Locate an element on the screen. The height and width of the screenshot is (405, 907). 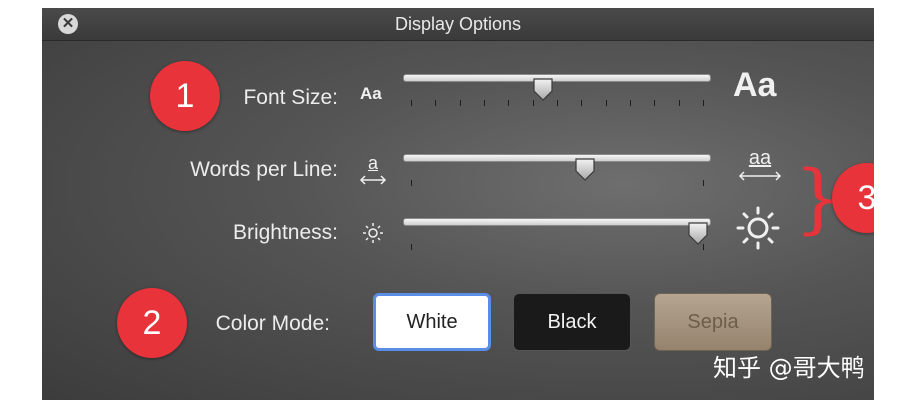
font-size-small-icon: Aa is located at coordinates (371, 93).